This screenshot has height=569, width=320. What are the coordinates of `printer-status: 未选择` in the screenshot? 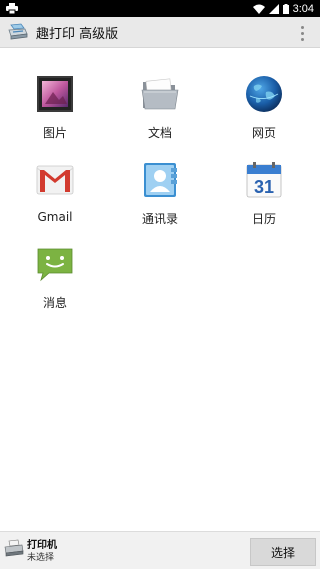 It's located at (41, 558).